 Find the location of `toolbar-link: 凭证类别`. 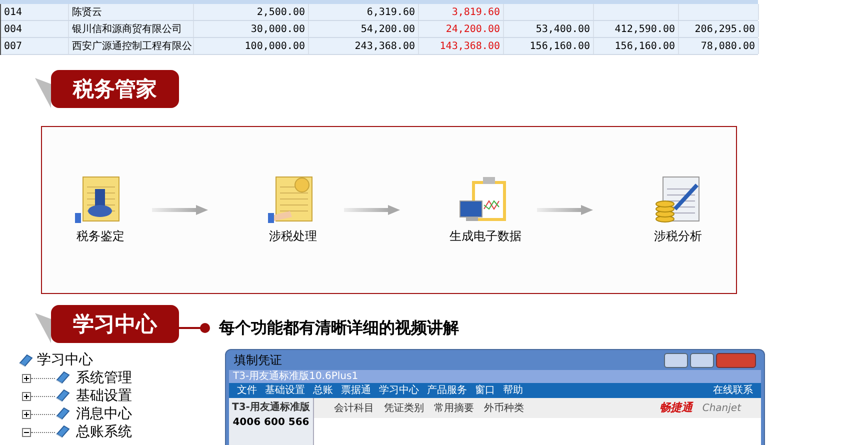

toolbar-link: 凭证类别 is located at coordinates (404, 408).